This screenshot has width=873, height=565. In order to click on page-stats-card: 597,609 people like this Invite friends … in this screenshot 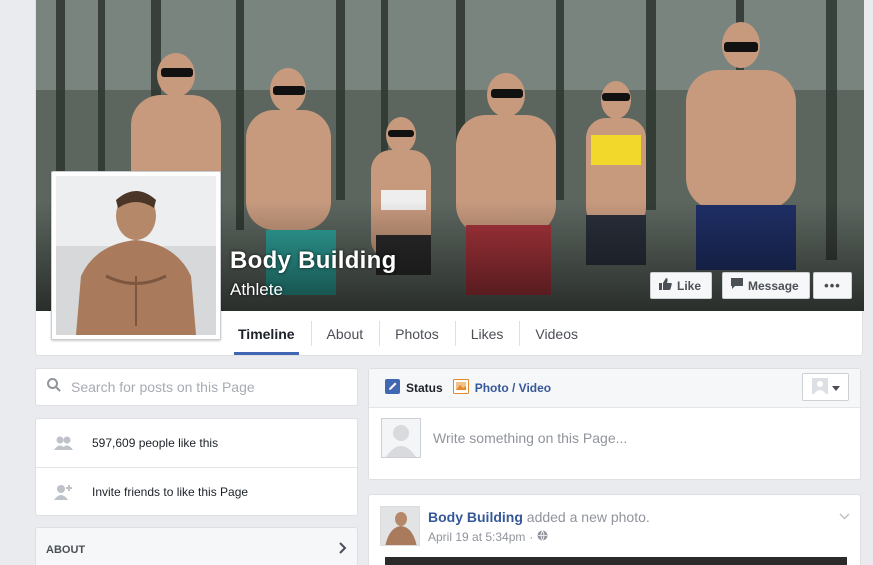, I will do `click(196, 467)`.